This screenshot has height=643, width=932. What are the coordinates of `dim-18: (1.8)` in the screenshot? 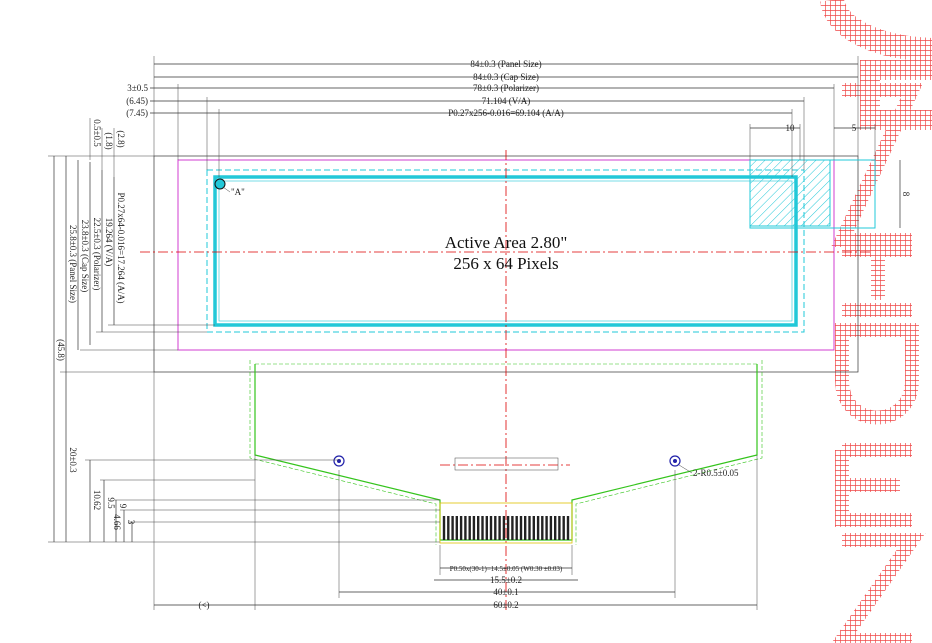 It's located at (109, 140).